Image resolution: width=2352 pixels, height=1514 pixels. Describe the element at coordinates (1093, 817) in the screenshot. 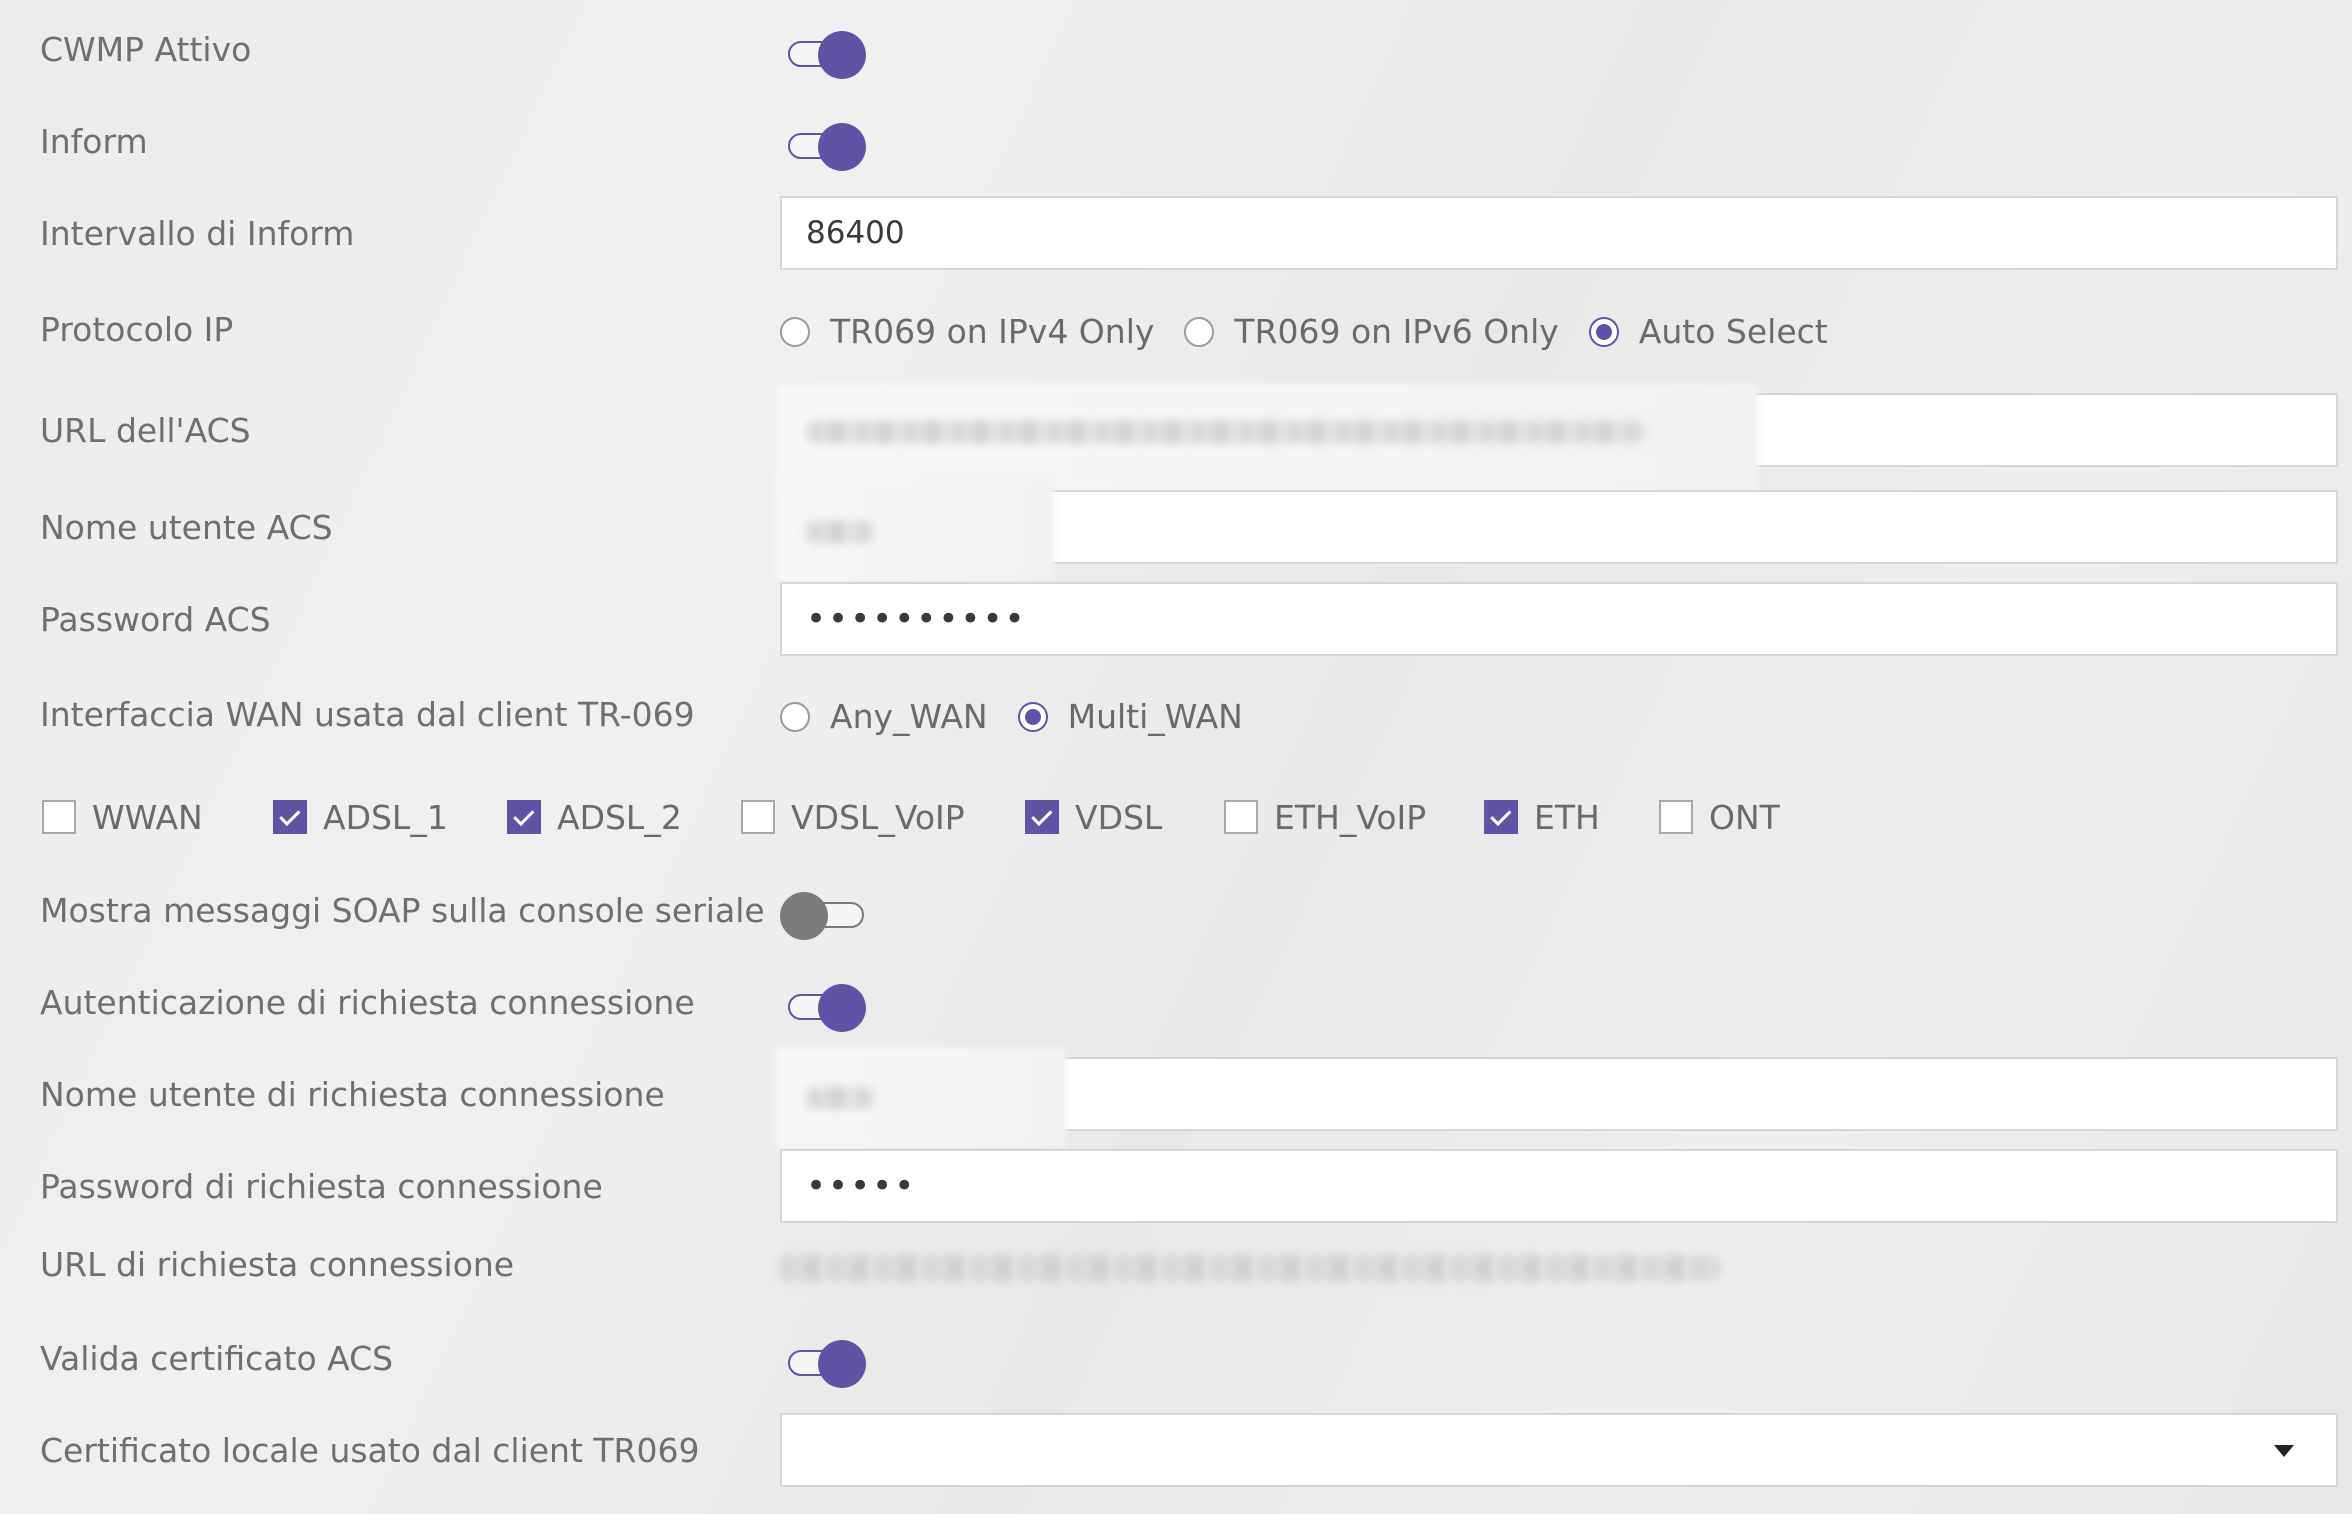

I see `wan-checkbox-vdsl: VDSL` at that location.